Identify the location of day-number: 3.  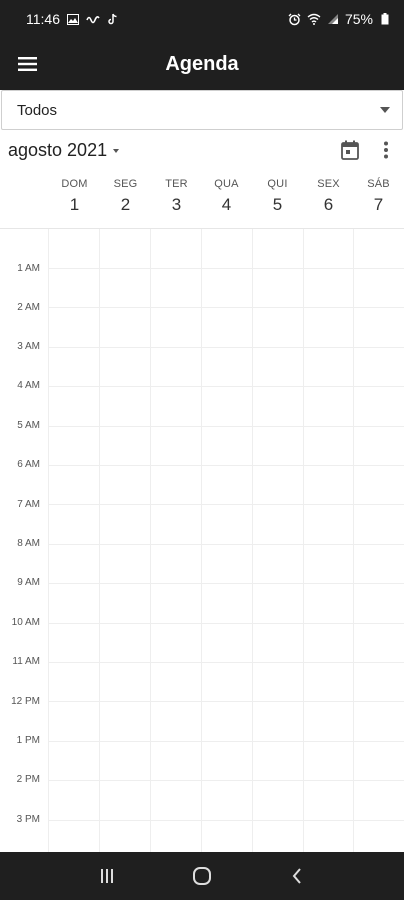
(176, 204).